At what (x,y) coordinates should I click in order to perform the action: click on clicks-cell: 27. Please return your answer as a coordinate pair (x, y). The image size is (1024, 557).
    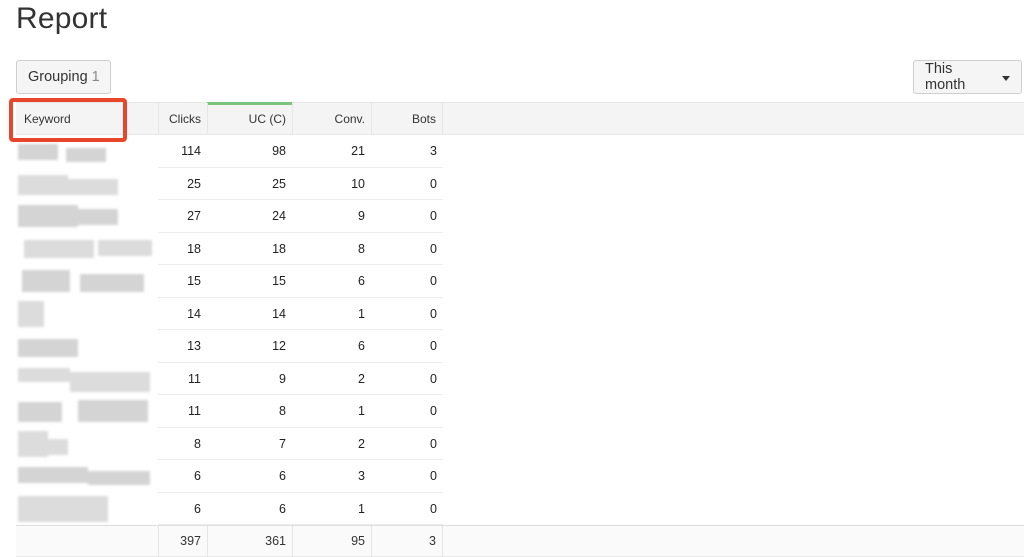
    Looking at the image, I should click on (194, 216).